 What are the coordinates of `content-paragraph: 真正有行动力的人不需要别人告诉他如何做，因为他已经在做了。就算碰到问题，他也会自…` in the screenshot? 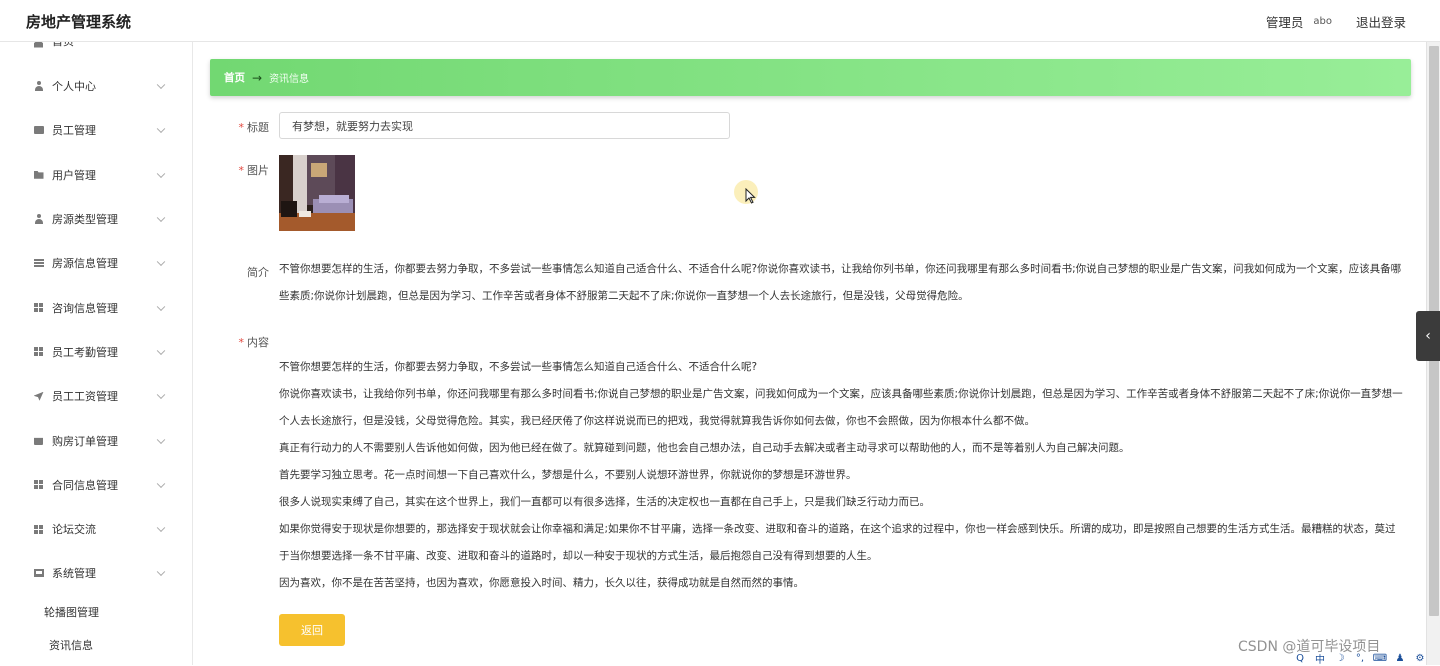 It's located at (704, 448).